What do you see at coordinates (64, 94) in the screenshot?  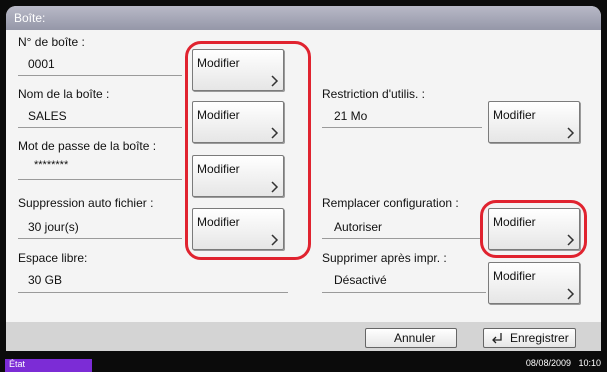 I see `box-name-label: Nom de la boîte :` at bounding box center [64, 94].